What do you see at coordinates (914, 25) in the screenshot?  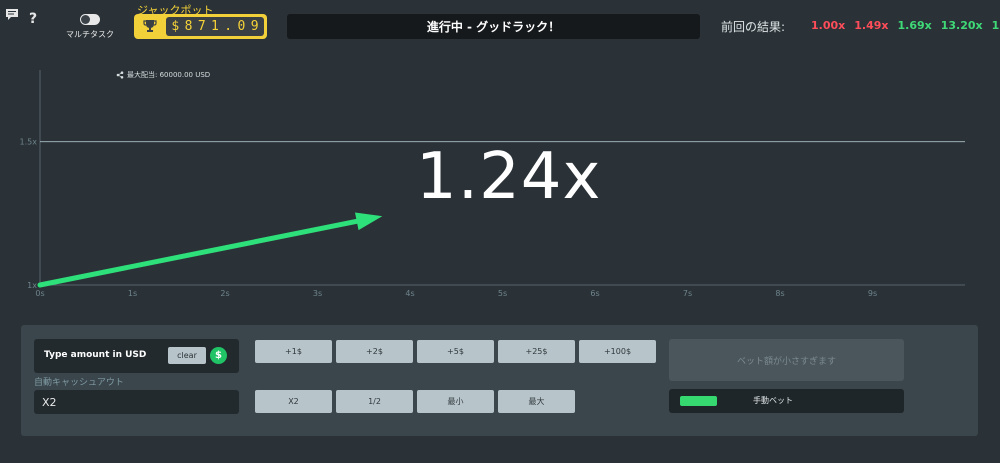 I see `previous-result: 1.69x` at bounding box center [914, 25].